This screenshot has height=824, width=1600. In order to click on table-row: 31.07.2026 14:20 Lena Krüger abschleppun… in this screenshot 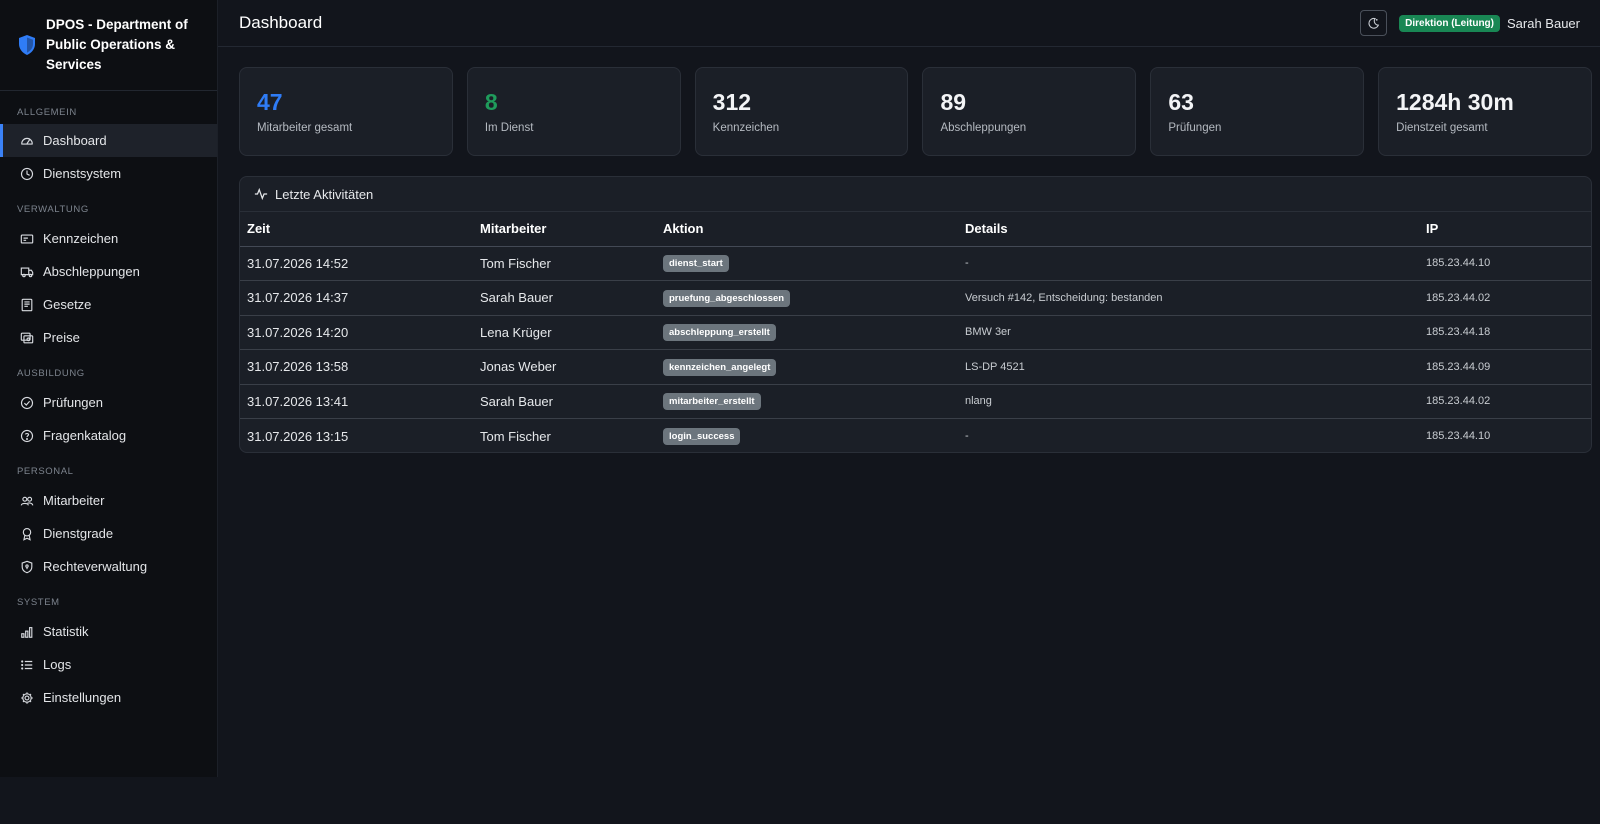, I will do `click(915, 332)`.